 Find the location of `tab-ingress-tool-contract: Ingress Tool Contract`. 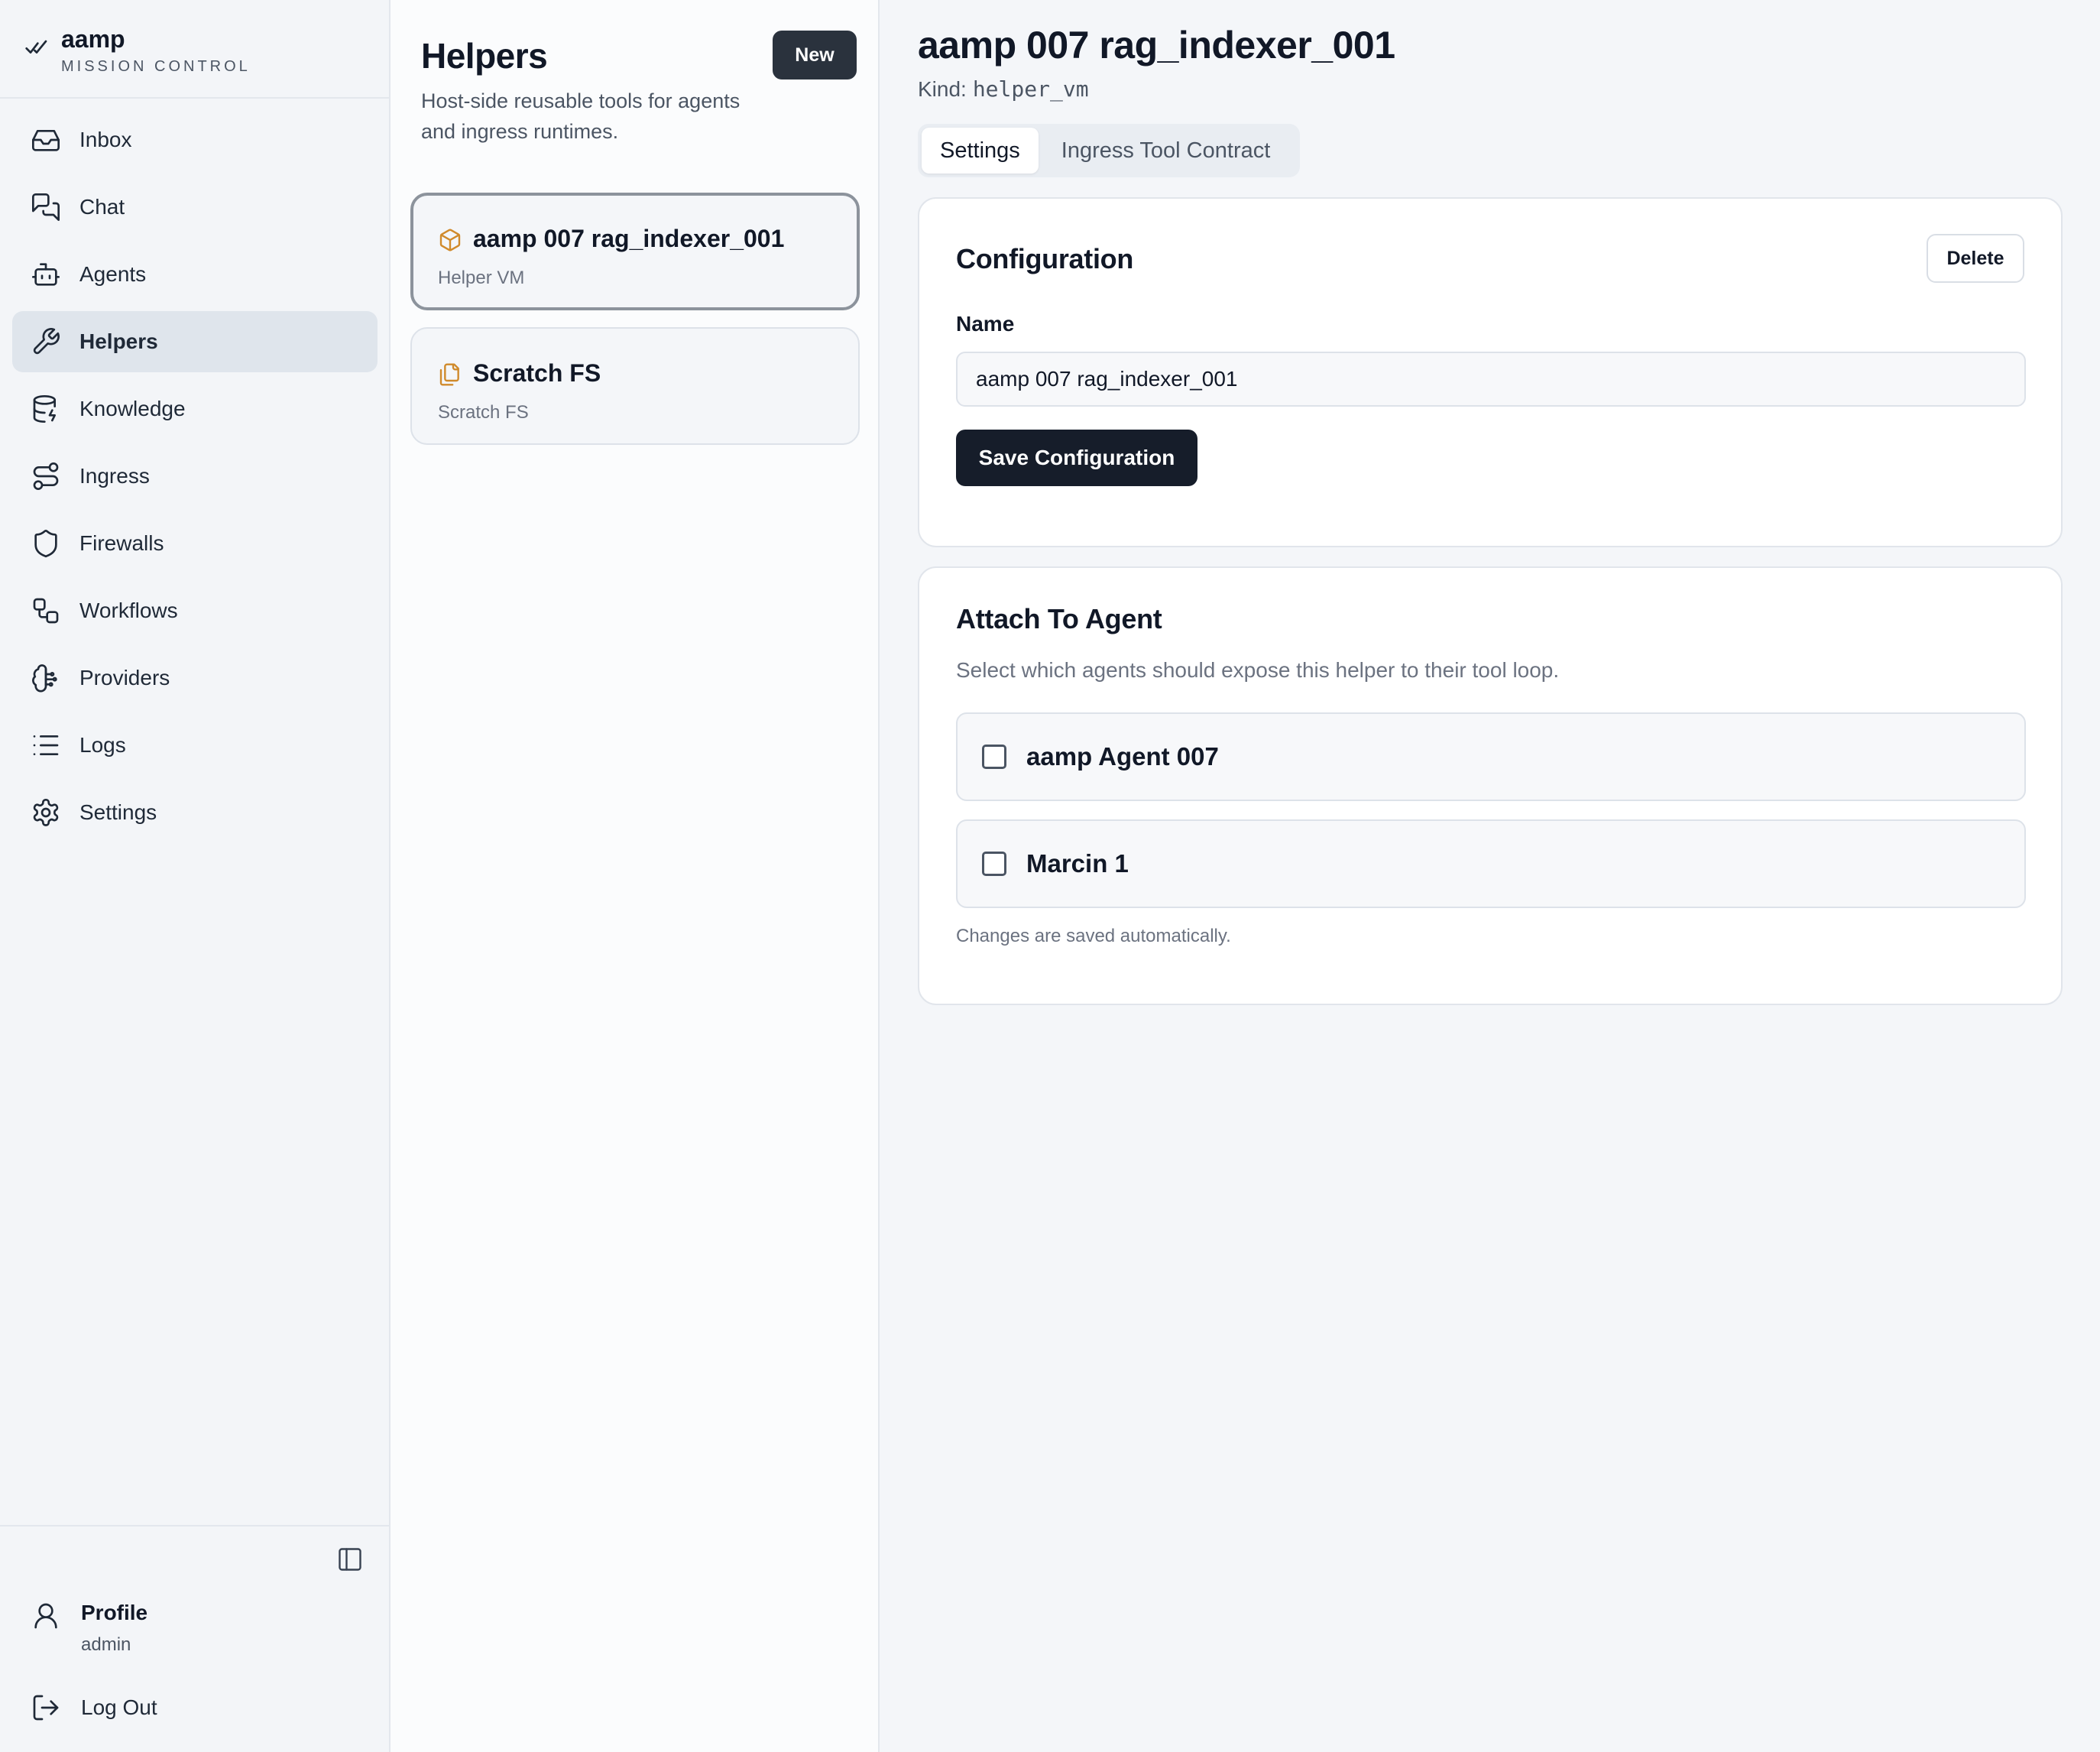

tab-ingress-tool-contract: Ingress Tool Contract is located at coordinates (1166, 151).